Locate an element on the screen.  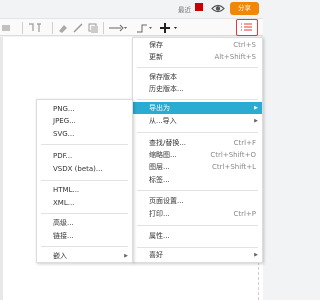
share-button: 分享 is located at coordinates (244, 8).